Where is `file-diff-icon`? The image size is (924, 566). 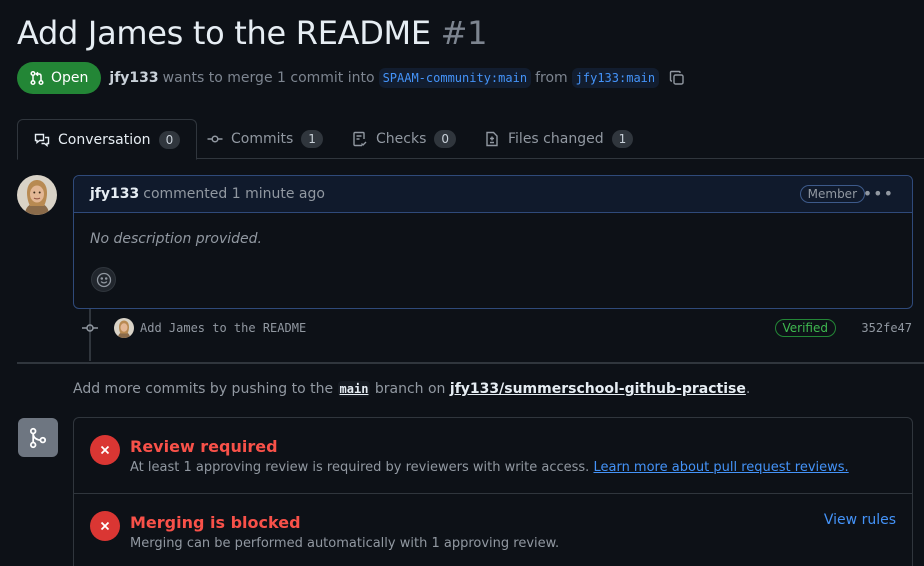 file-diff-icon is located at coordinates (492, 139).